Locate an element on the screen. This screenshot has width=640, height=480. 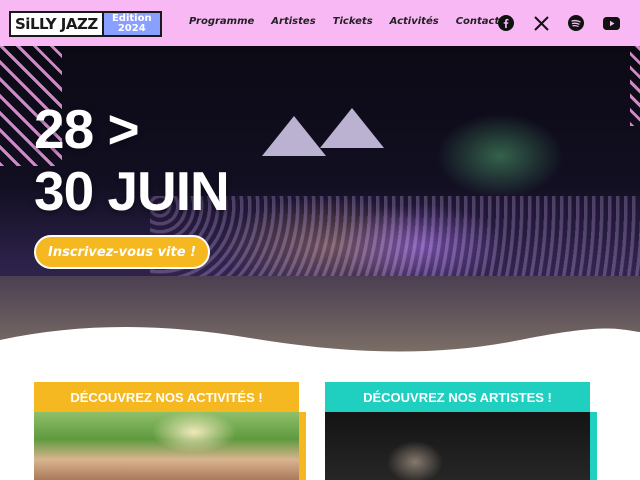
nav-tickets: Tickets is located at coordinates (353, 21).